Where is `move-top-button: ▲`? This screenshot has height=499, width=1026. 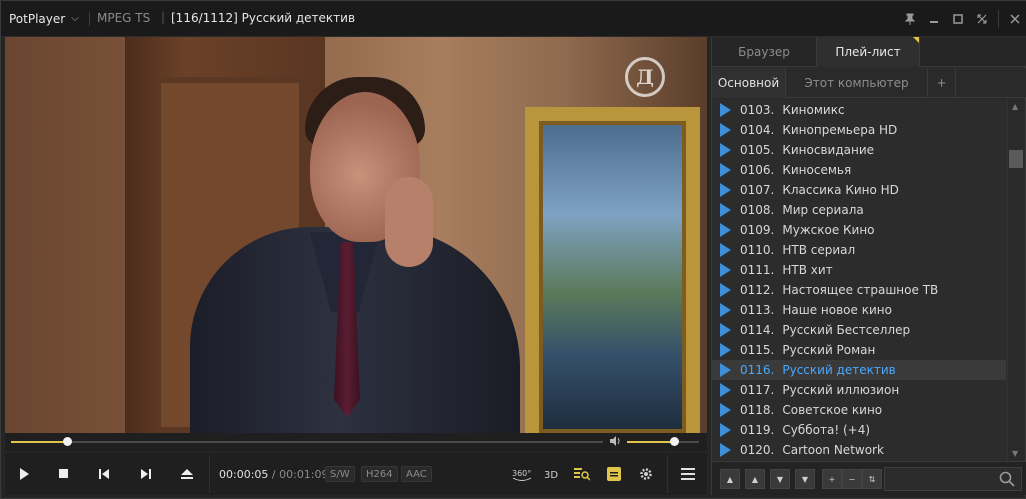
move-top-button: ▲ is located at coordinates (730, 479).